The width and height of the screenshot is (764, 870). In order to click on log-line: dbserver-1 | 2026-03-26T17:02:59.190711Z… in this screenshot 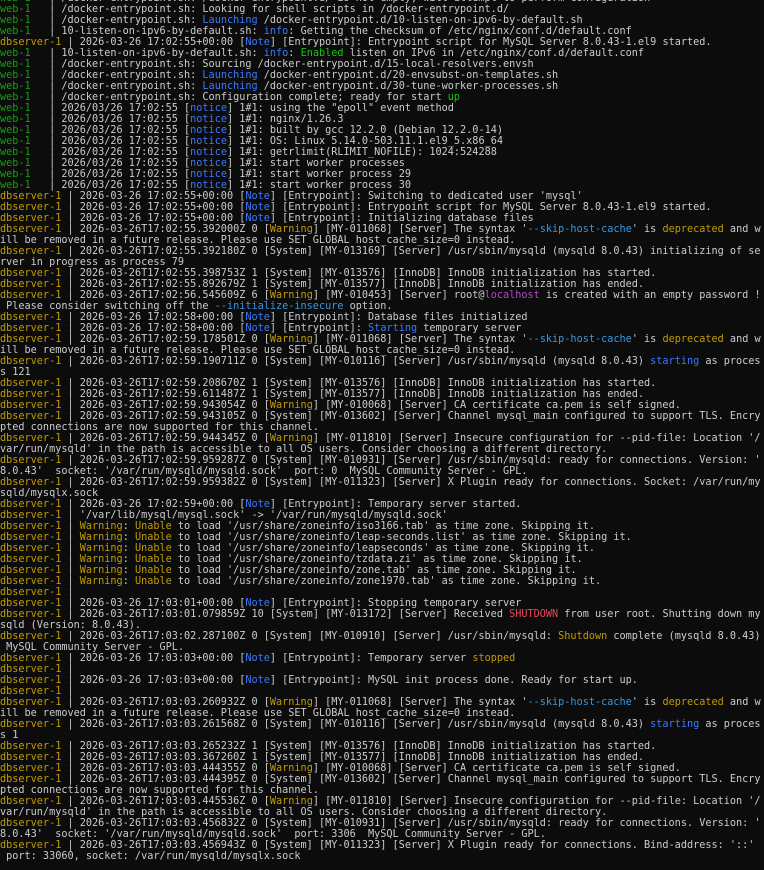, I will do `click(382, 361)`.